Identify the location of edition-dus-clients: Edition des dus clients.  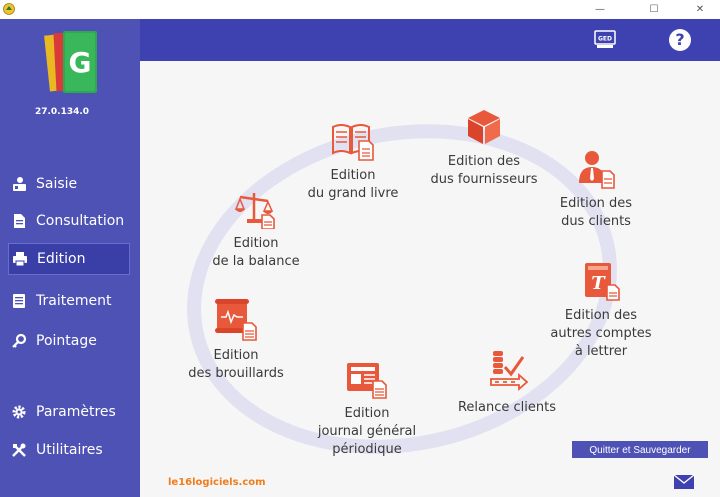
(596, 190).